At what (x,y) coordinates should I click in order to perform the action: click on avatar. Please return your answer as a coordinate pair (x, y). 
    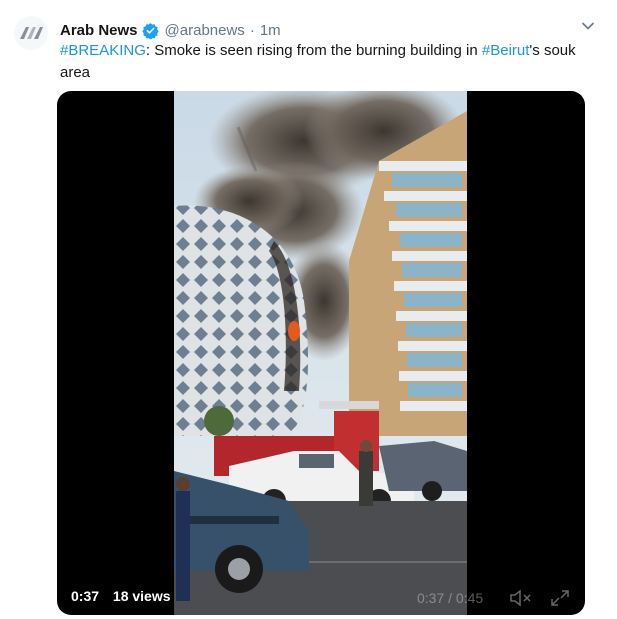
    Looking at the image, I should click on (31, 33).